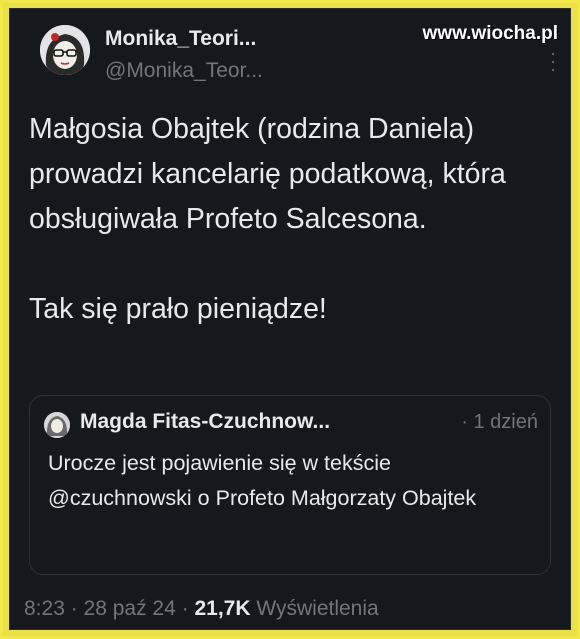  Describe the element at coordinates (553, 61) in the screenshot. I see `more-options-icon: · · ·` at that location.